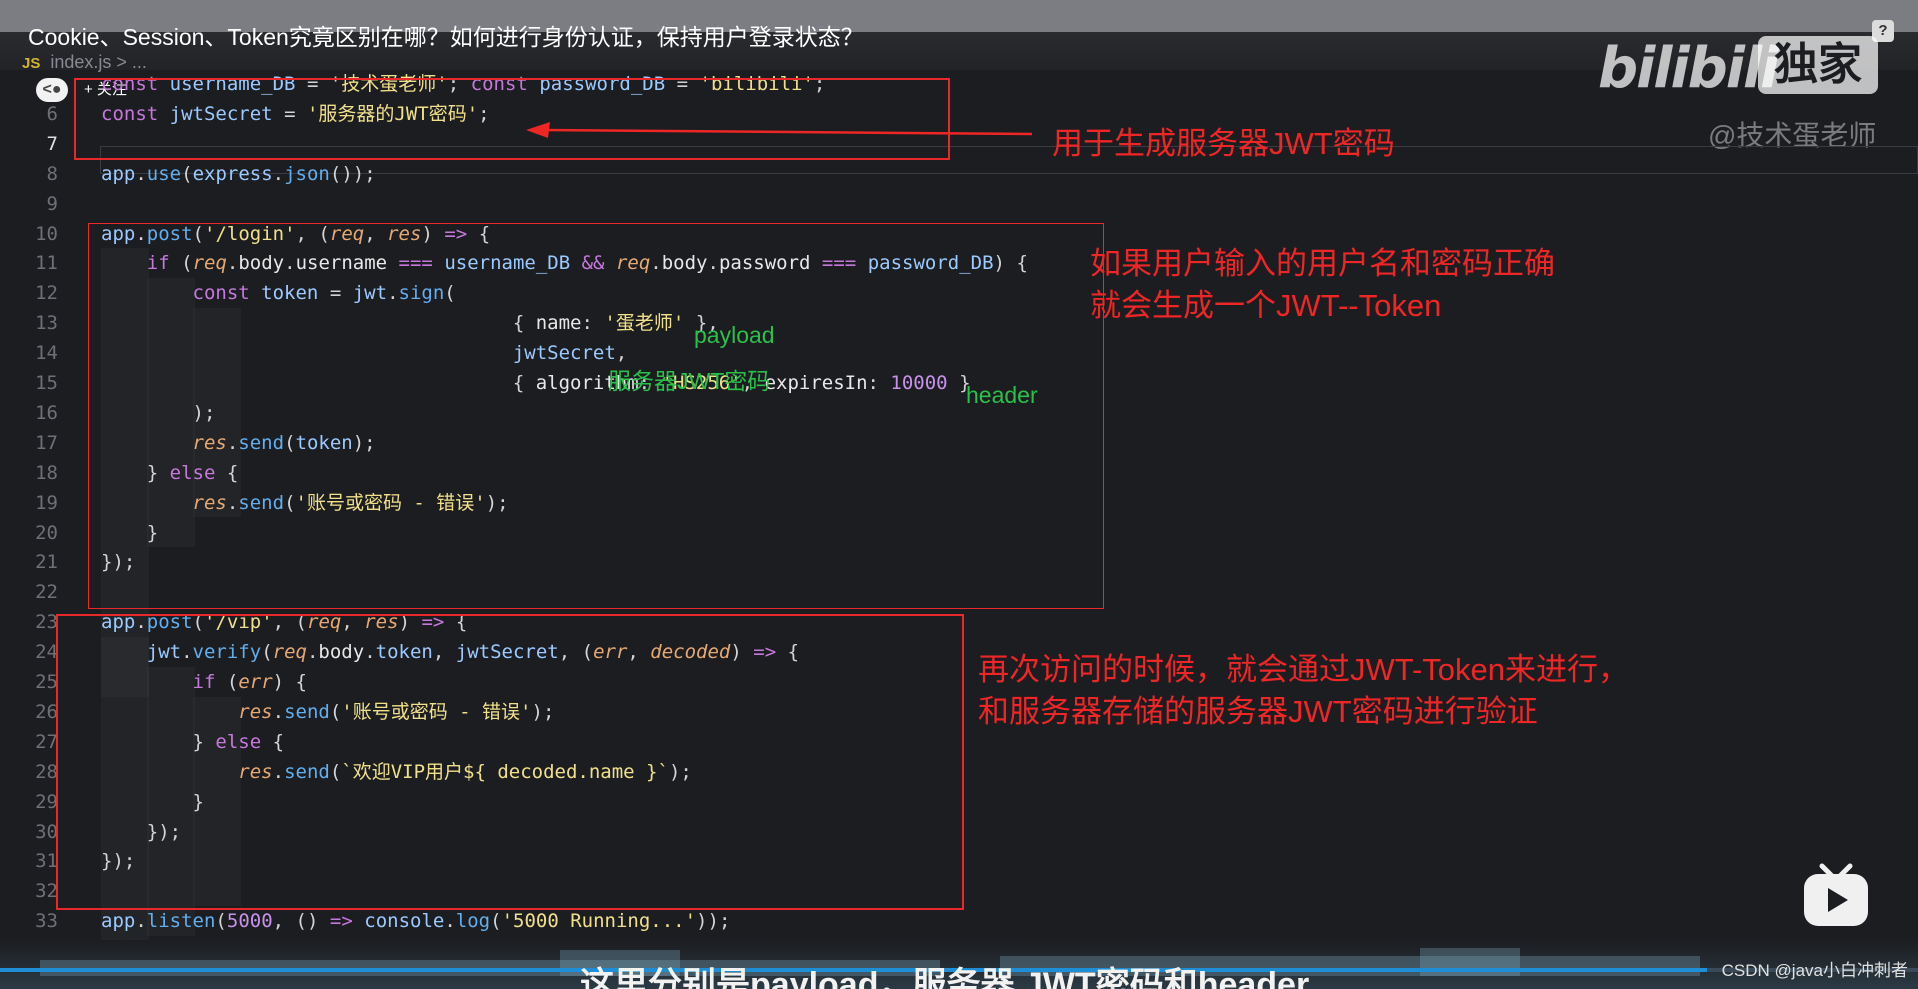  What do you see at coordinates (46, 293) in the screenshot?
I see `line-number: 12` at bounding box center [46, 293].